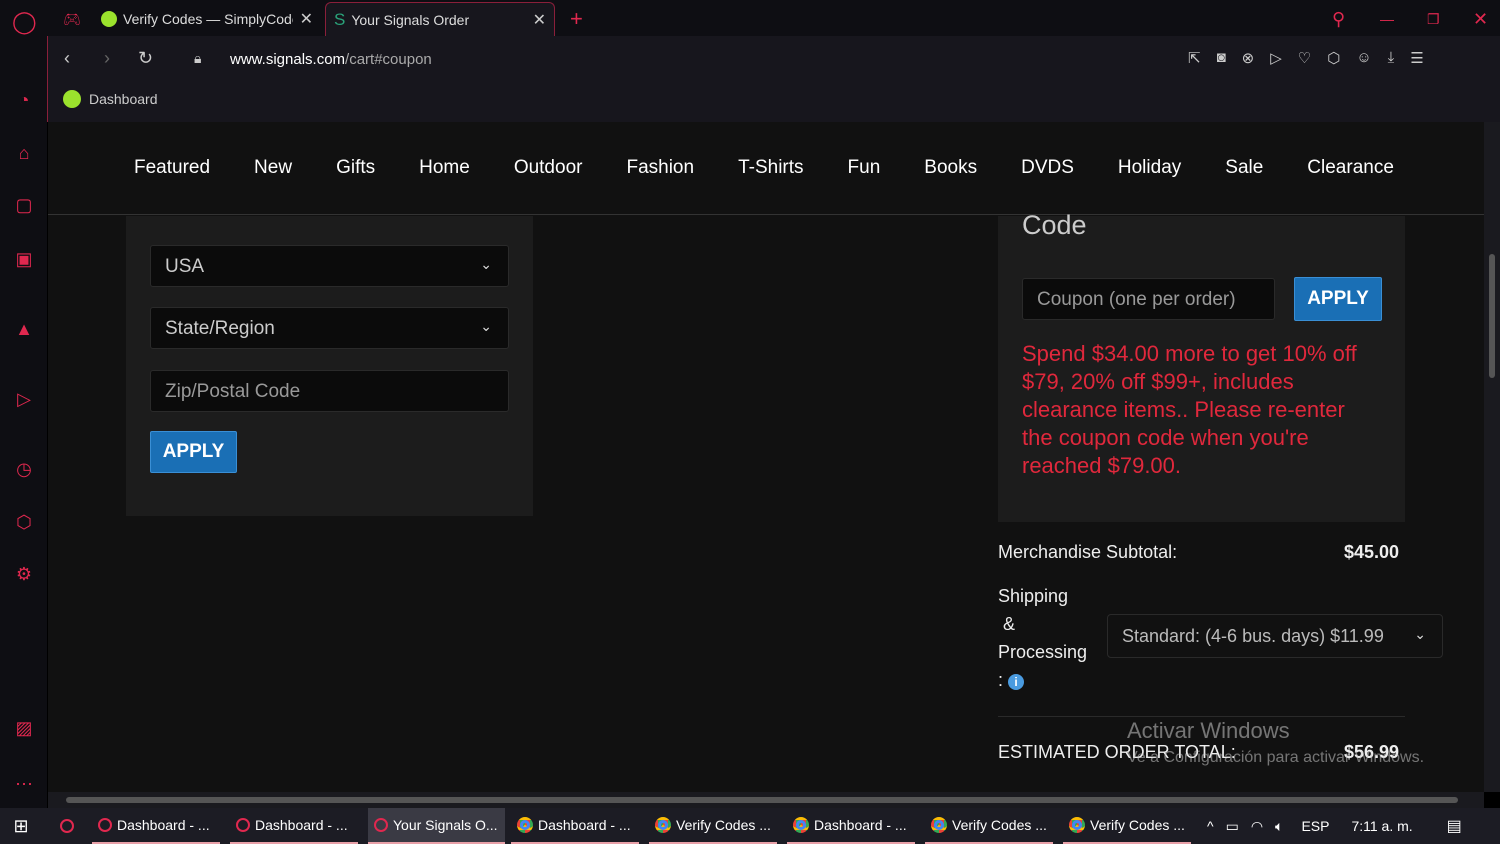 This screenshot has height=844, width=1500. What do you see at coordinates (1315, 826) in the screenshot?
I see `language-indicator: ESP` at bounding box center [1315, 826].